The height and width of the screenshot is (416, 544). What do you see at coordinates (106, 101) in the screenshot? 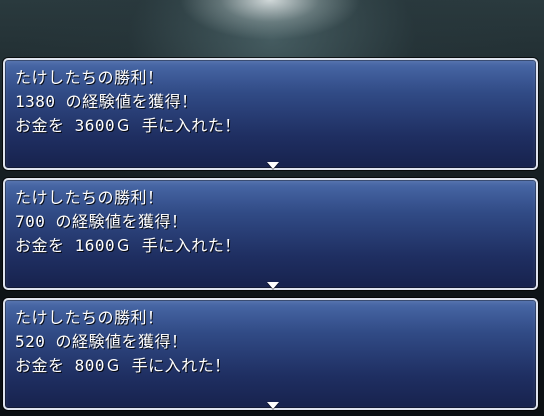
I see `exp-text: 1380 の経験値を獲得！` at bounding box center [106, 101].